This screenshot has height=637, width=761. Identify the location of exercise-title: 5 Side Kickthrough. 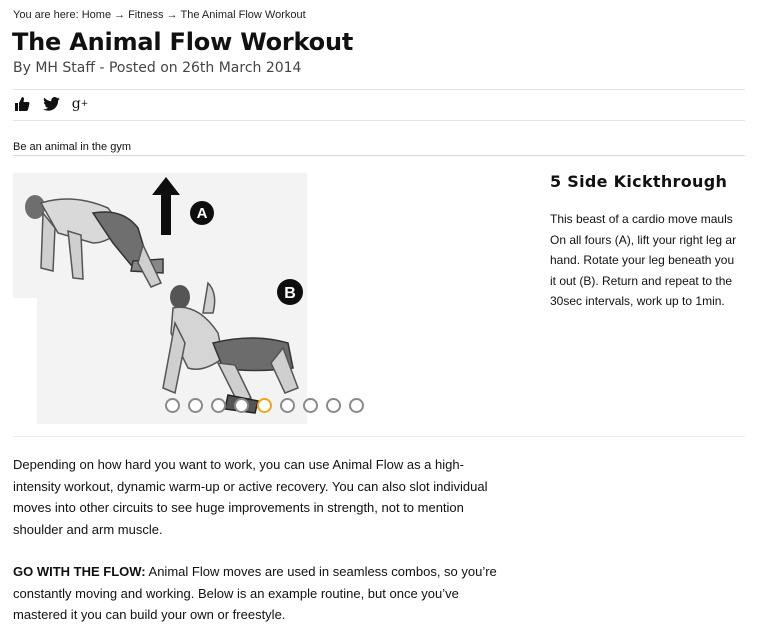
(639, 181).